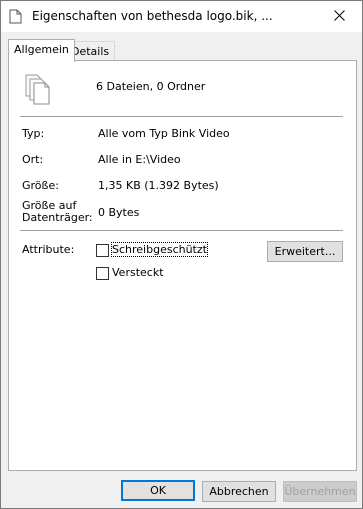 This screenshot has height=509, width=363. I want to click on tab-details-label: Details, so click(90, 51).